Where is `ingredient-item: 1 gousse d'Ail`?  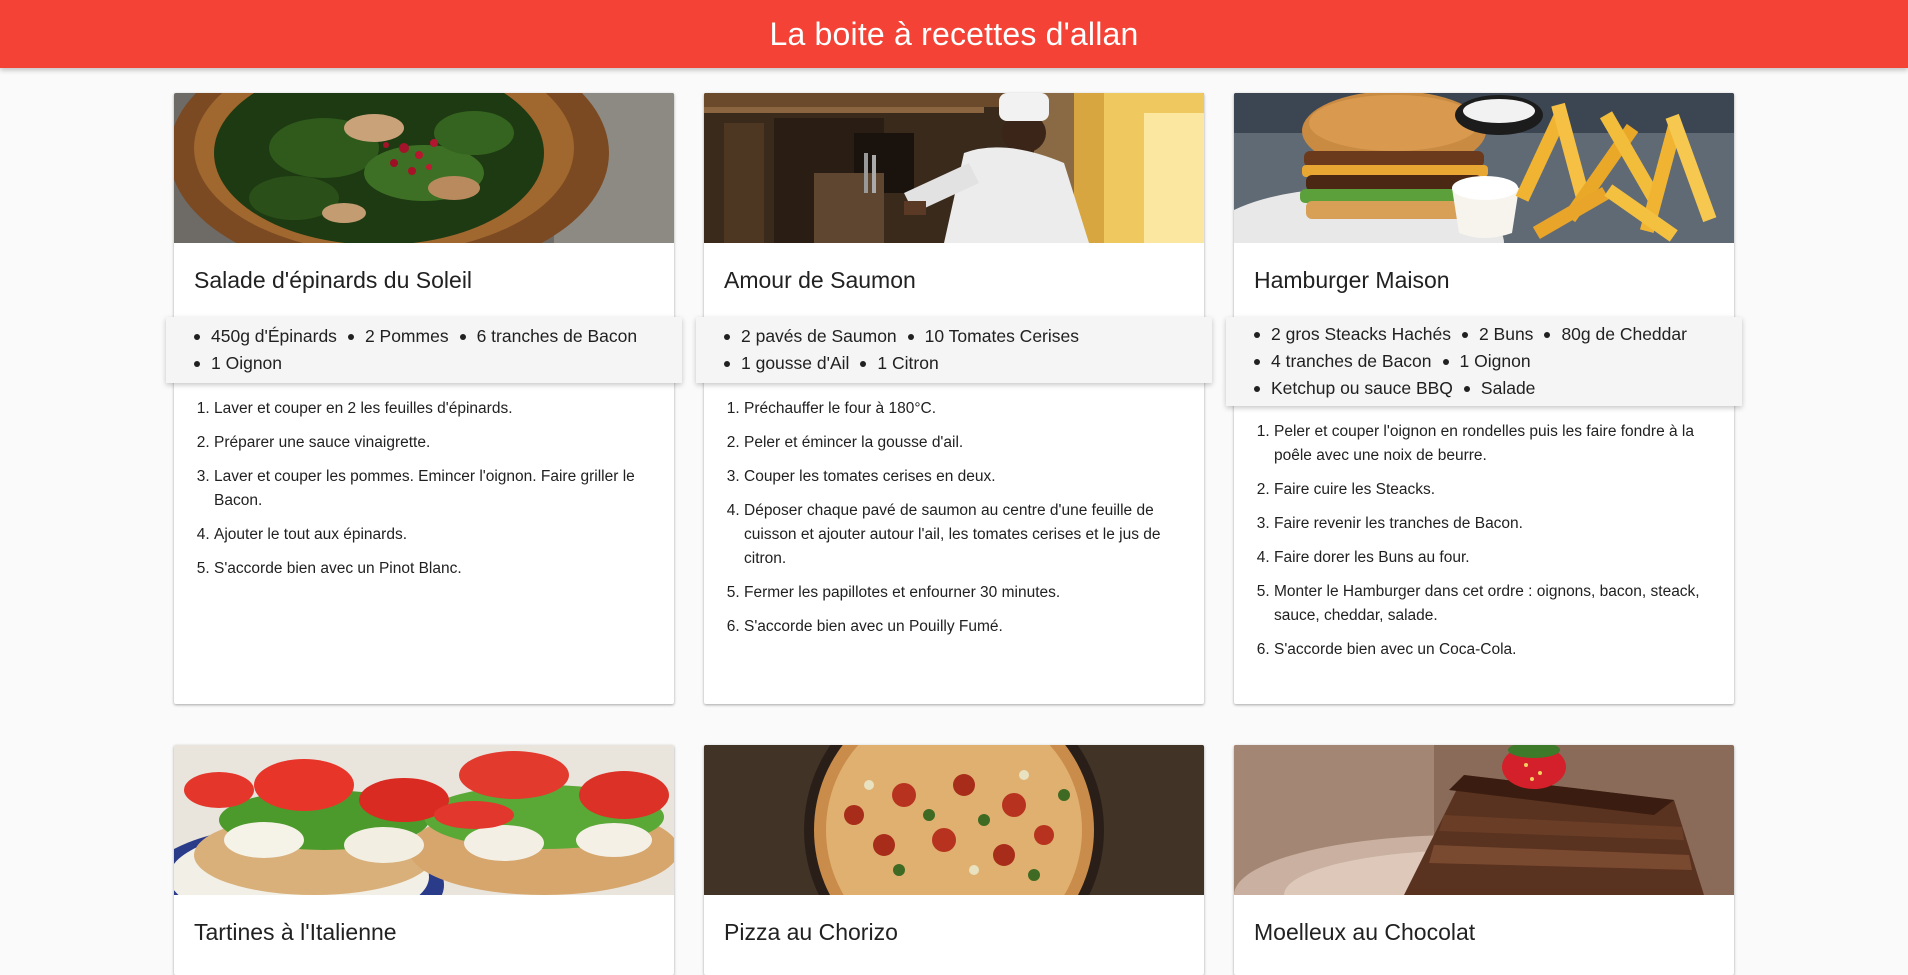 ingredient-item: 1 gousse d'Ail is located at coordinates (786, 363).